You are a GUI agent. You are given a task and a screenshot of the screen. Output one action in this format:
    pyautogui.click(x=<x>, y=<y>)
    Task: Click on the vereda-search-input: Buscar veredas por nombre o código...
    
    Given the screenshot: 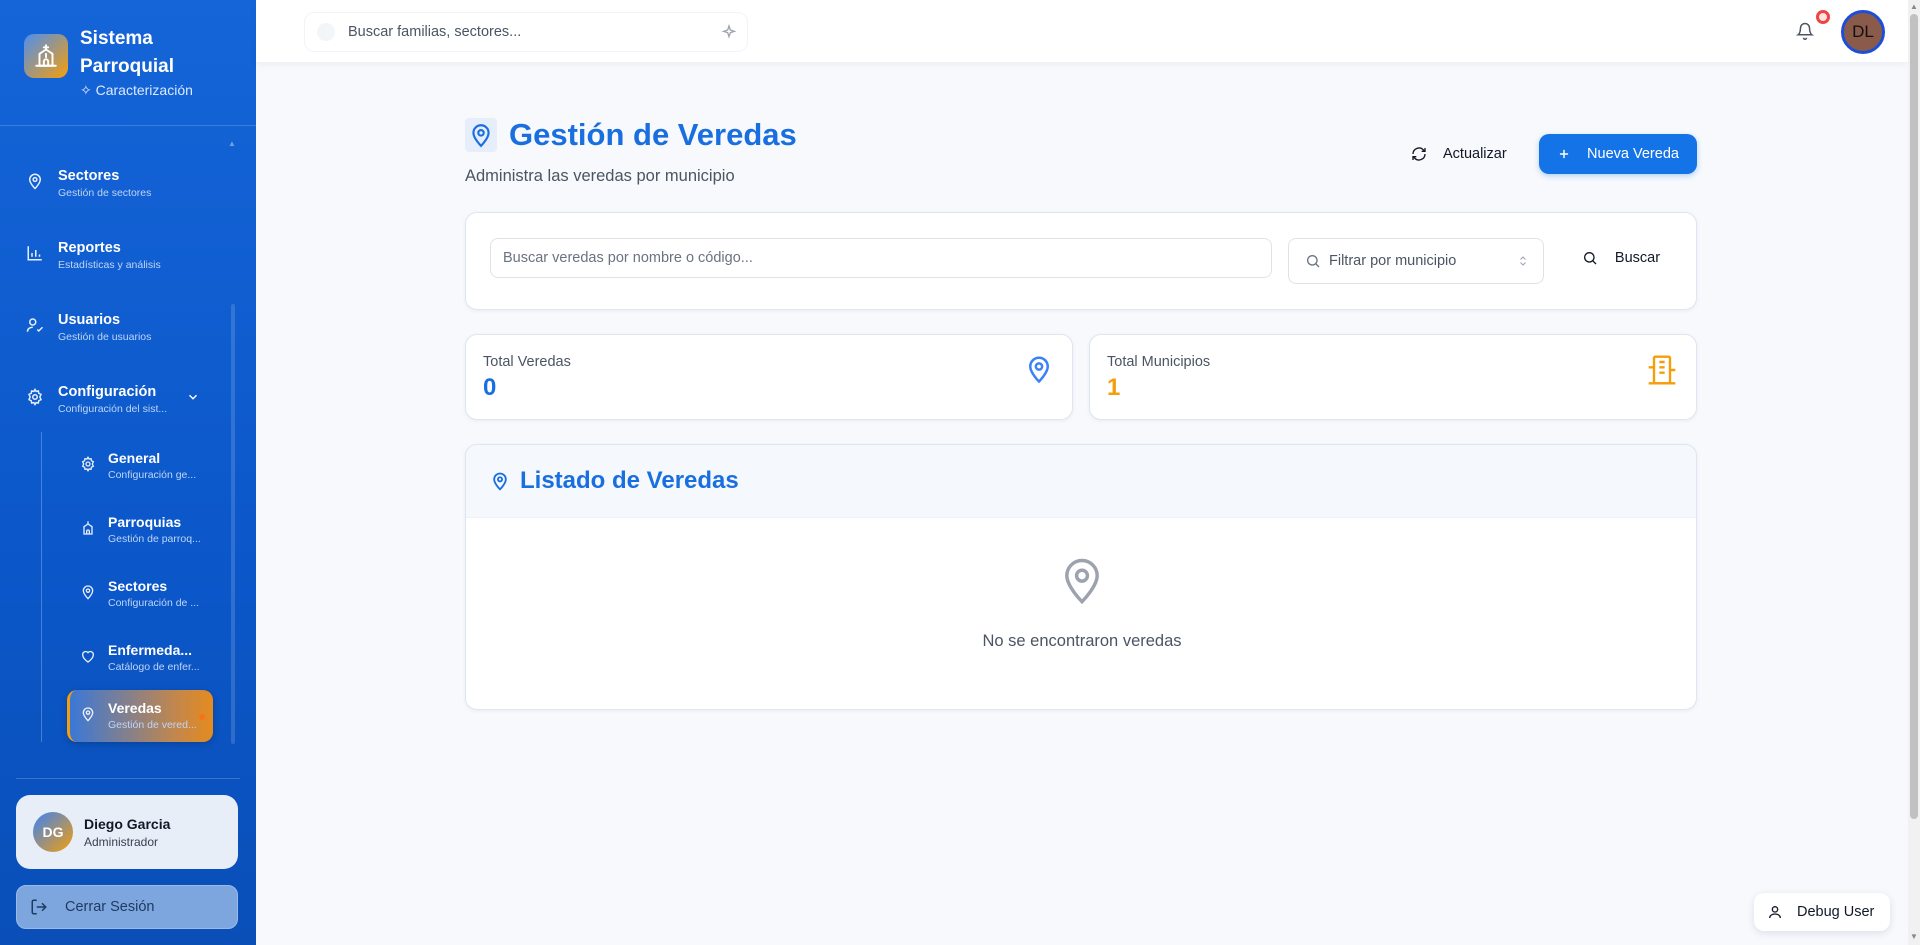 What is the action you would take?
    pyautogui.click(x=881, y=258)
    